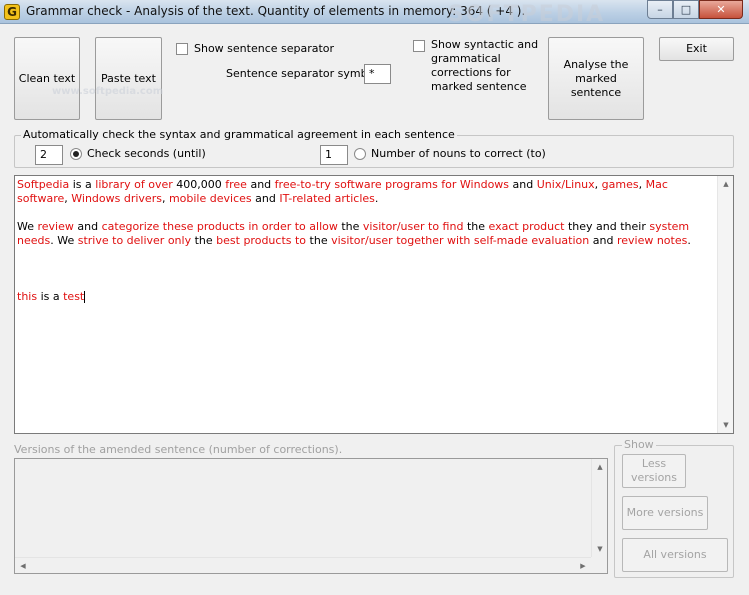 This screenshot has width=749, height=595. What do you see at coordinates (620, 184) in the screenshot?
I see `highlighted-phrase: games` at bounding box center [620, 184].